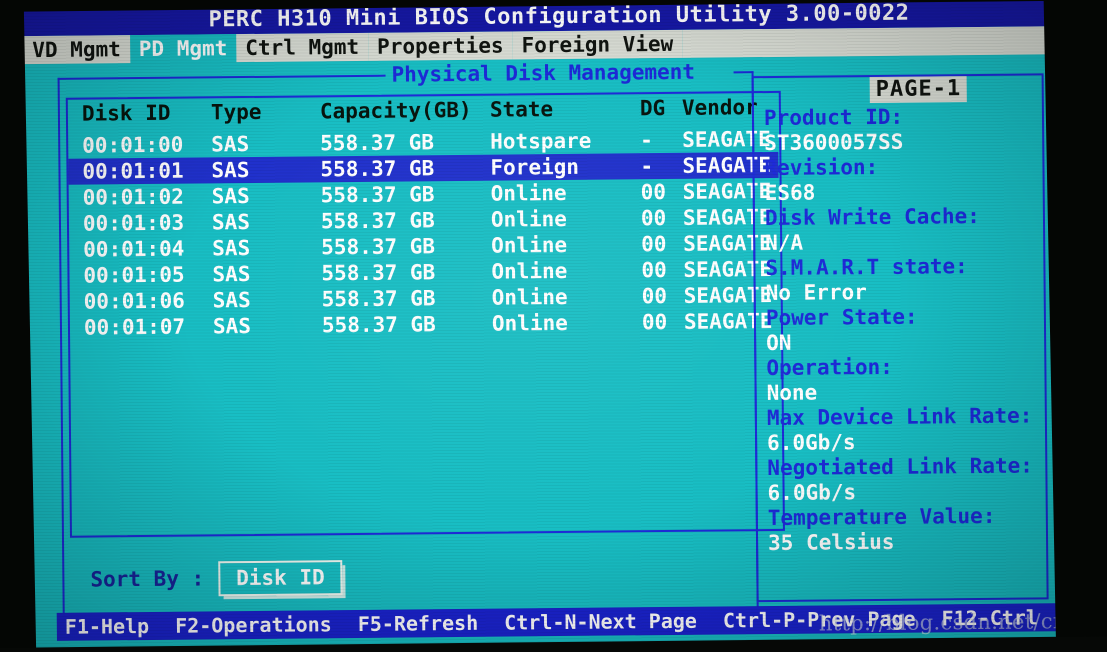  Describe the element at coordinates (543, 73) in the screenshot. I see `page-title: Physical Disk Management` at that location.